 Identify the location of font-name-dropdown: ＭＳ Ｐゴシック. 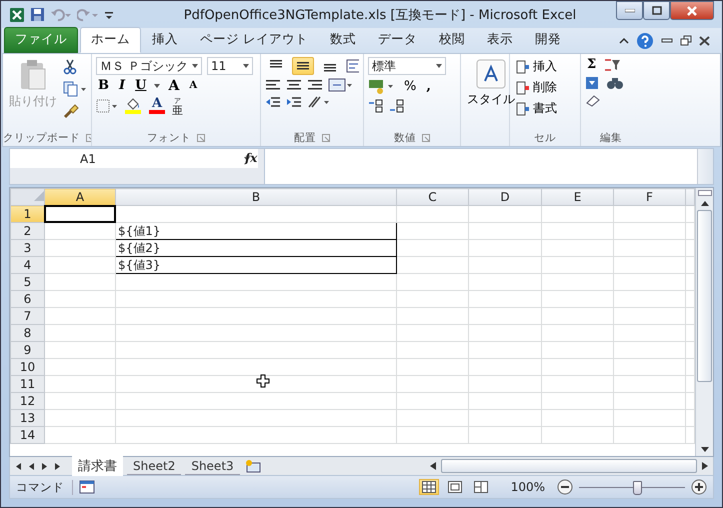
(149, 66).